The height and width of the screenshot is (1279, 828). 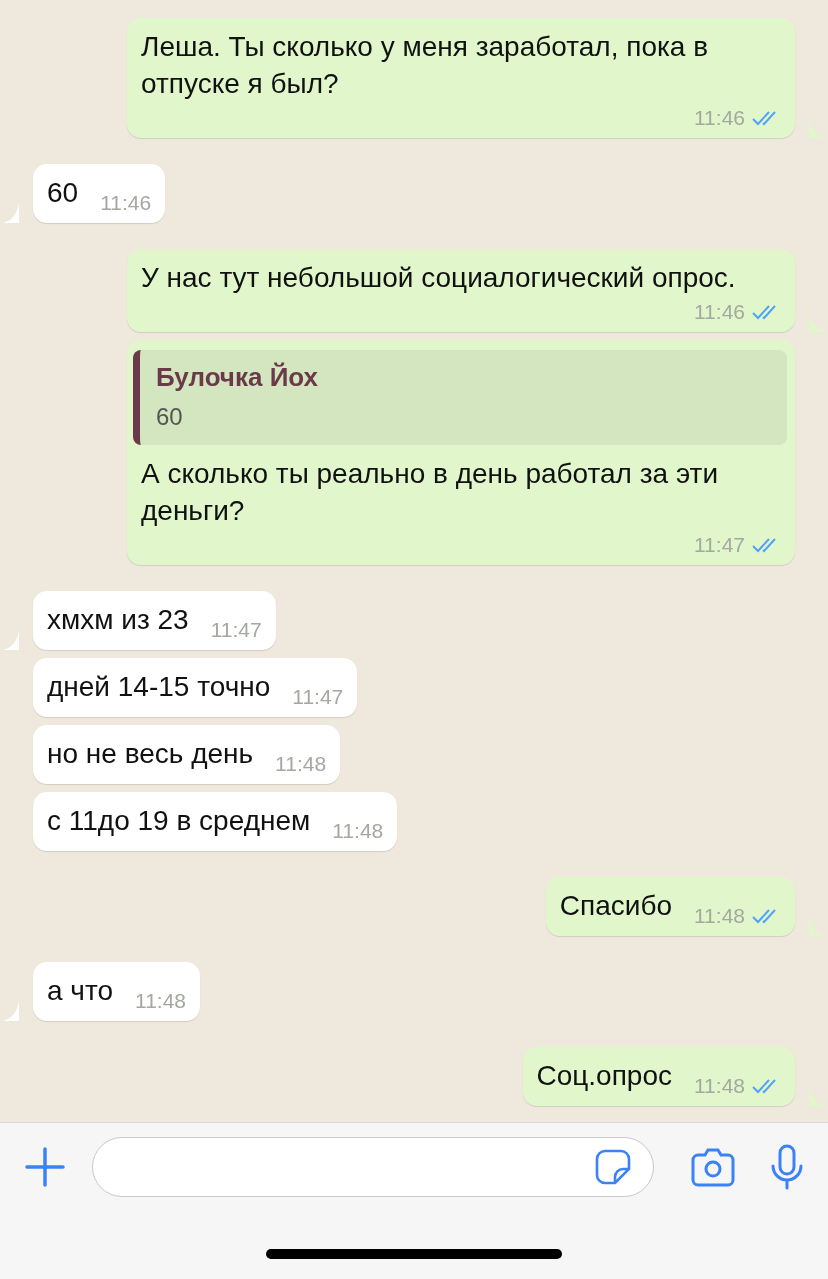 What do you see at coordinates (80, 991) in the screenshot?
I see `message-text: а что` at bounding box center [80, 991].